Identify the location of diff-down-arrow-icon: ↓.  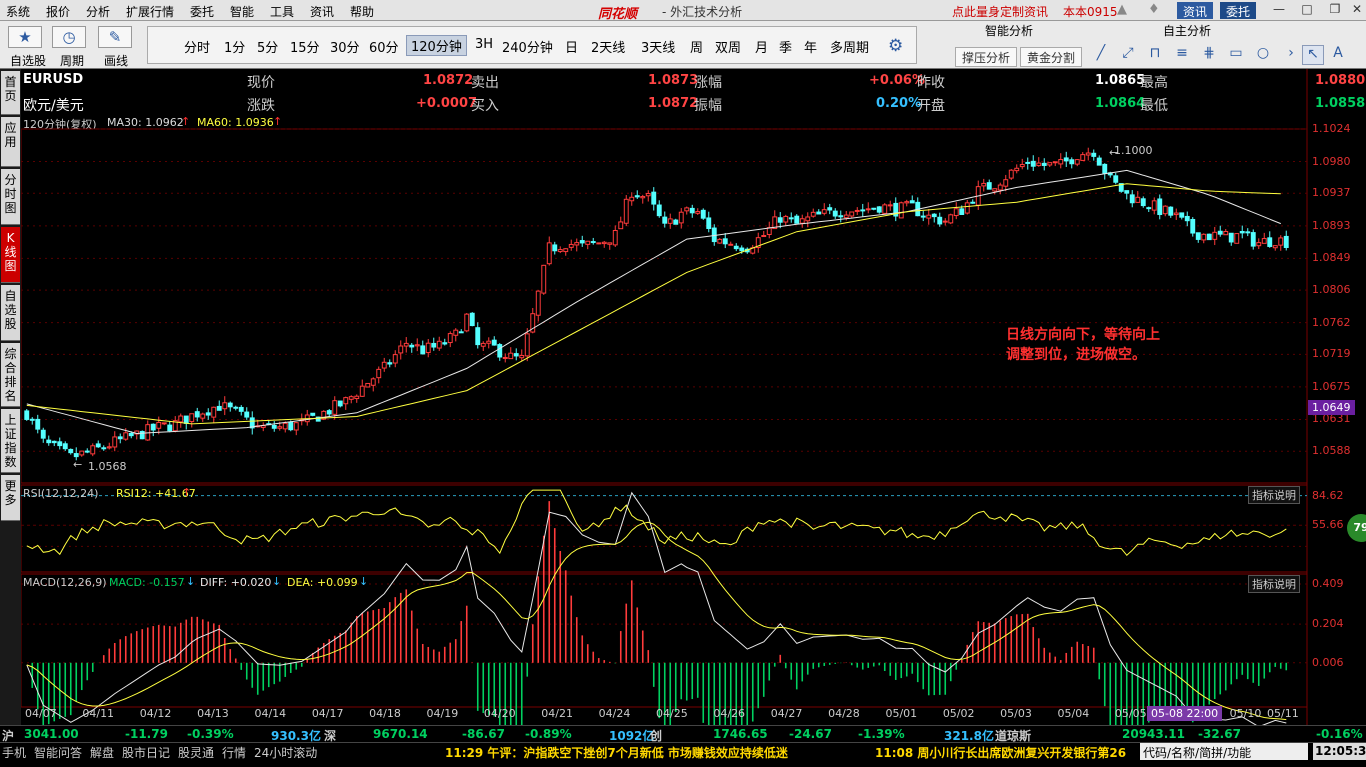
(277, 581).